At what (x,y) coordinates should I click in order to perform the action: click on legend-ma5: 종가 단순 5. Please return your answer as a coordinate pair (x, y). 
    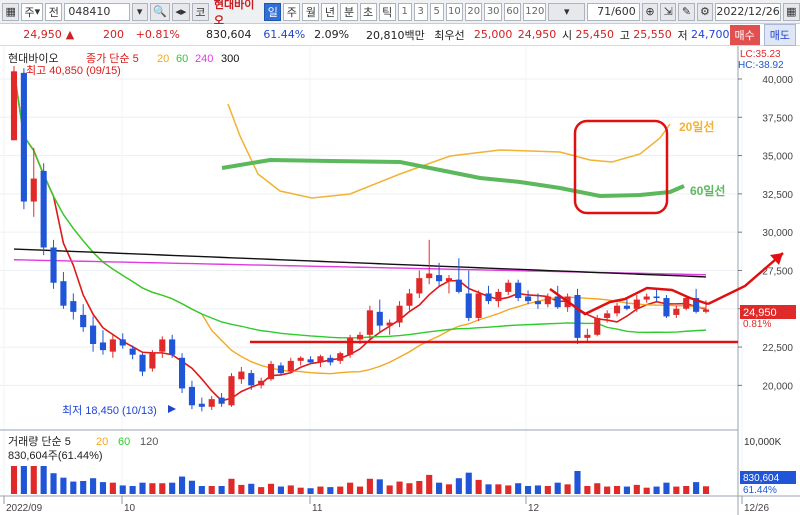
    Looking at the image, I should click on (112, 58).